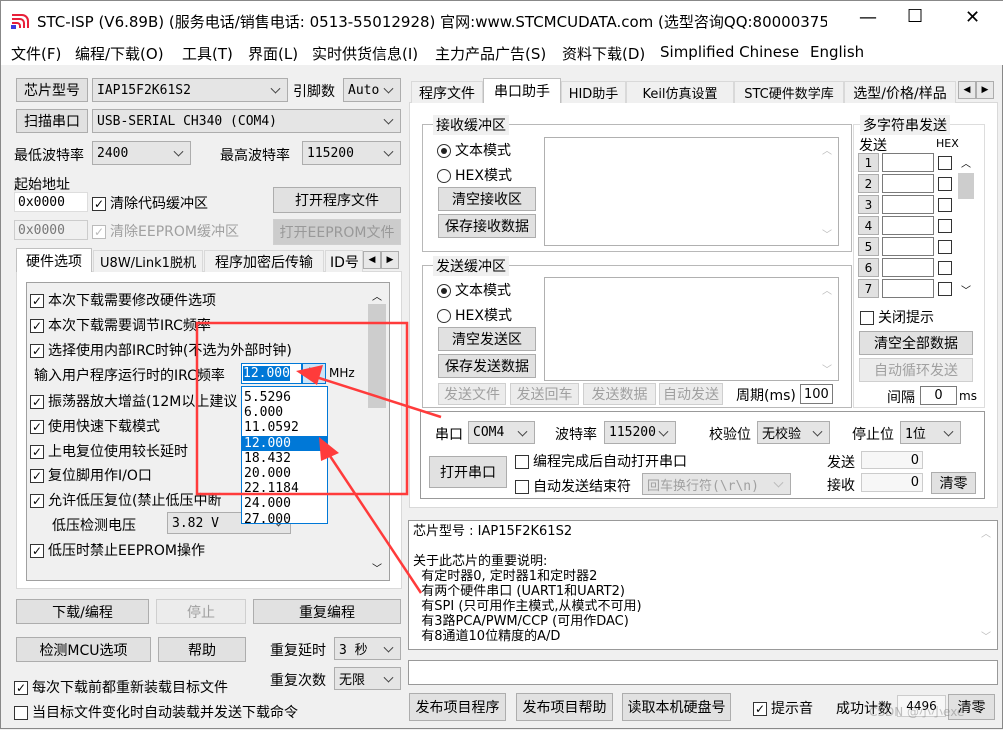 This screenshot has width=1003, height=730. What do you see at coordinates (284, 488) in the screenshot?
I see `irc-option: 22.1184` at bounding box center [284, 488].